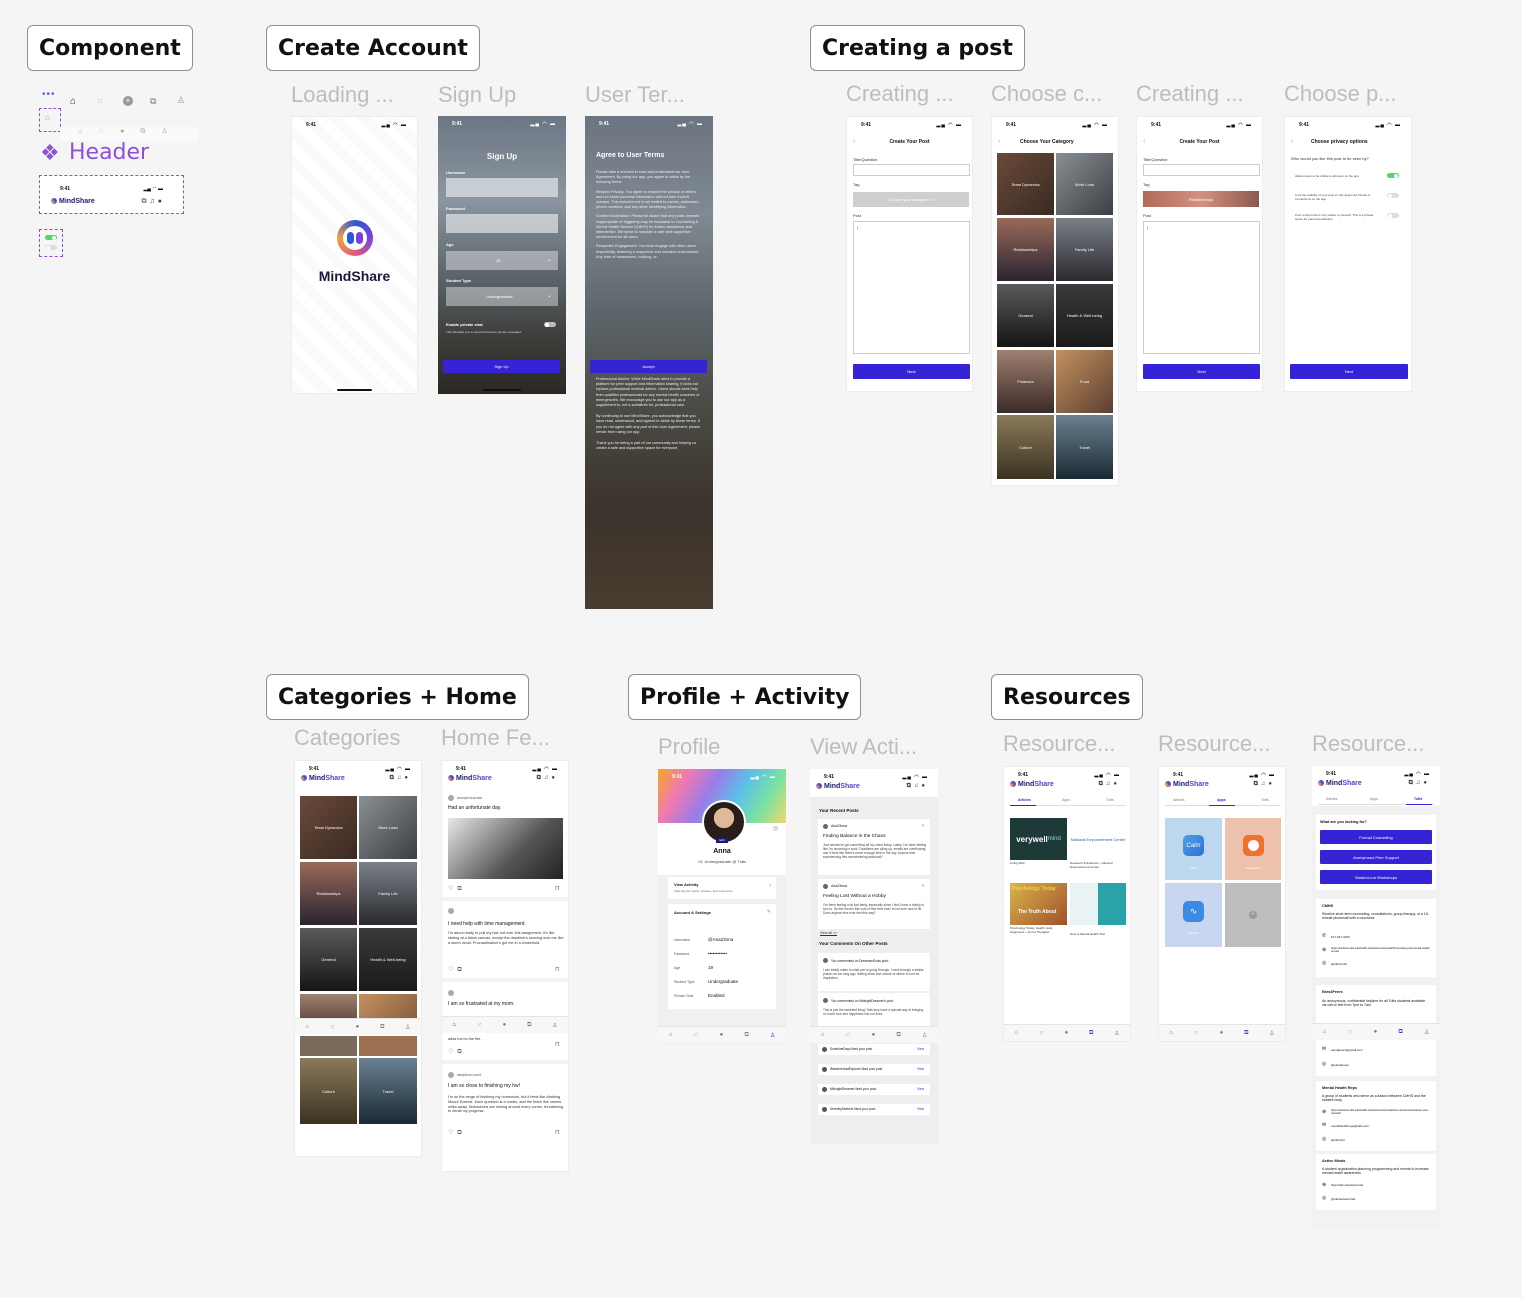 This screenshot has width=1522, height=1298. What do you see at coordinates (502, 296) in the screenshot?
I see `student-type-select: Undergraduate ⌄` at bounding box center [502, 296].